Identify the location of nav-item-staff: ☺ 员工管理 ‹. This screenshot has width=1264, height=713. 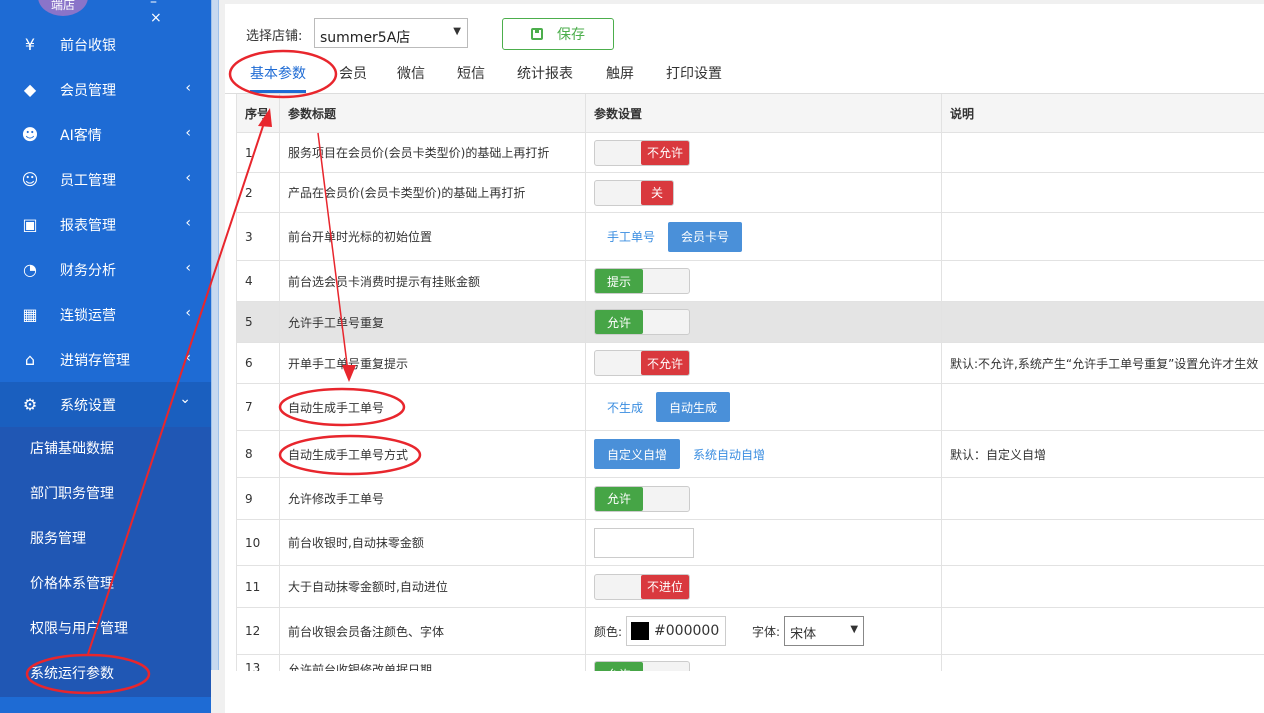
(105, 179).